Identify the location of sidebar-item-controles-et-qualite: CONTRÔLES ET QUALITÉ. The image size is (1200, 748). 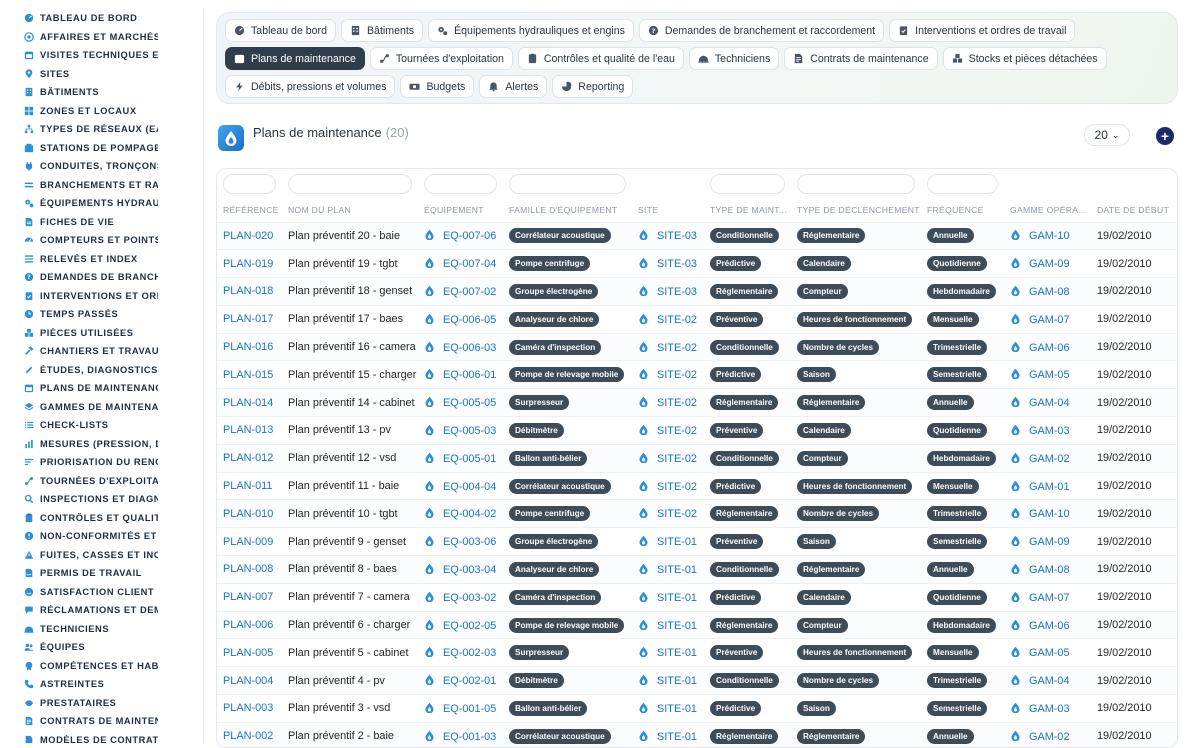
(113, 518).